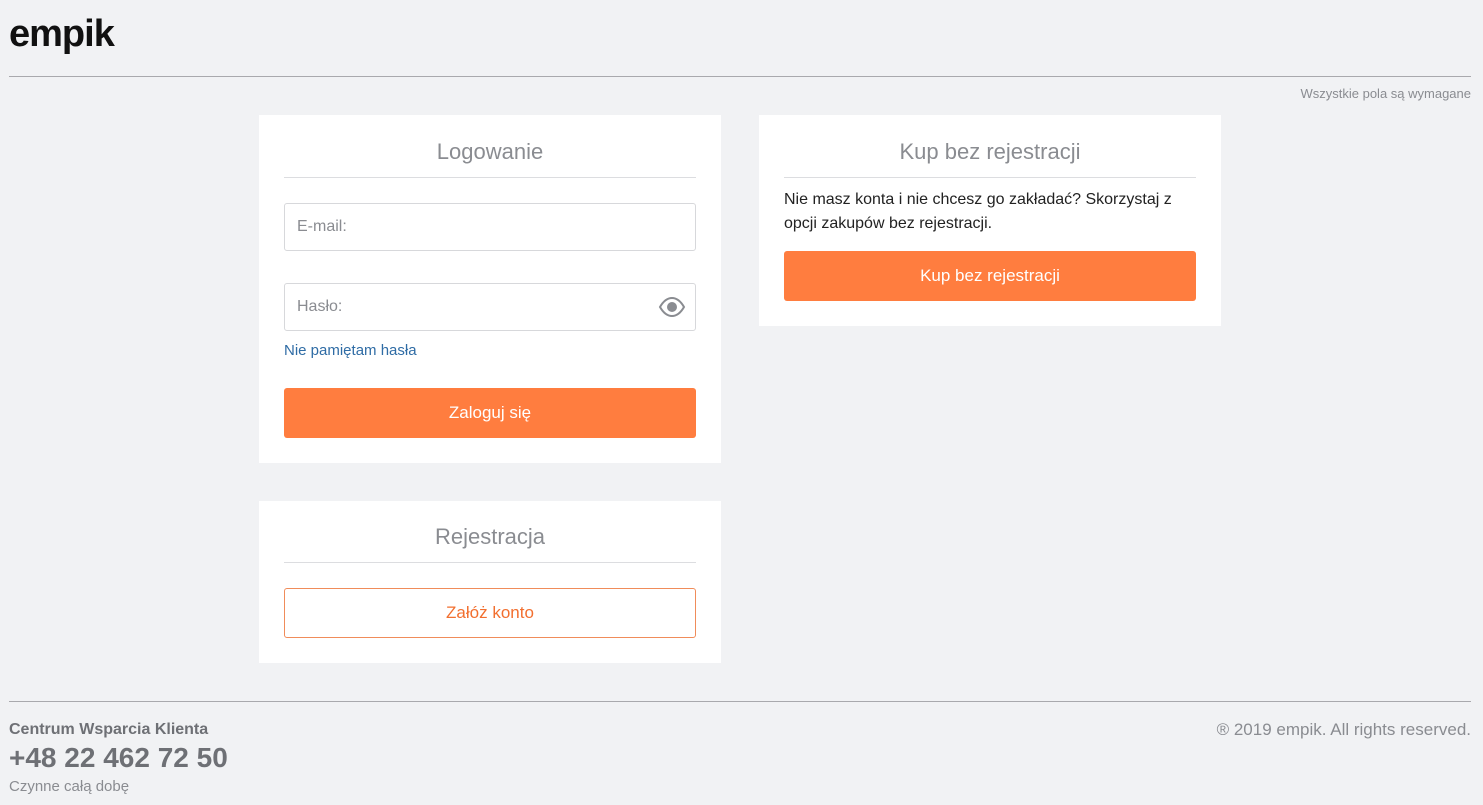 The image size is (1483, 805). Describe the element at coordinates (990, 276) in the screenshot. I see `guest-checkout-button: Kup bez rejestracji` at that location.